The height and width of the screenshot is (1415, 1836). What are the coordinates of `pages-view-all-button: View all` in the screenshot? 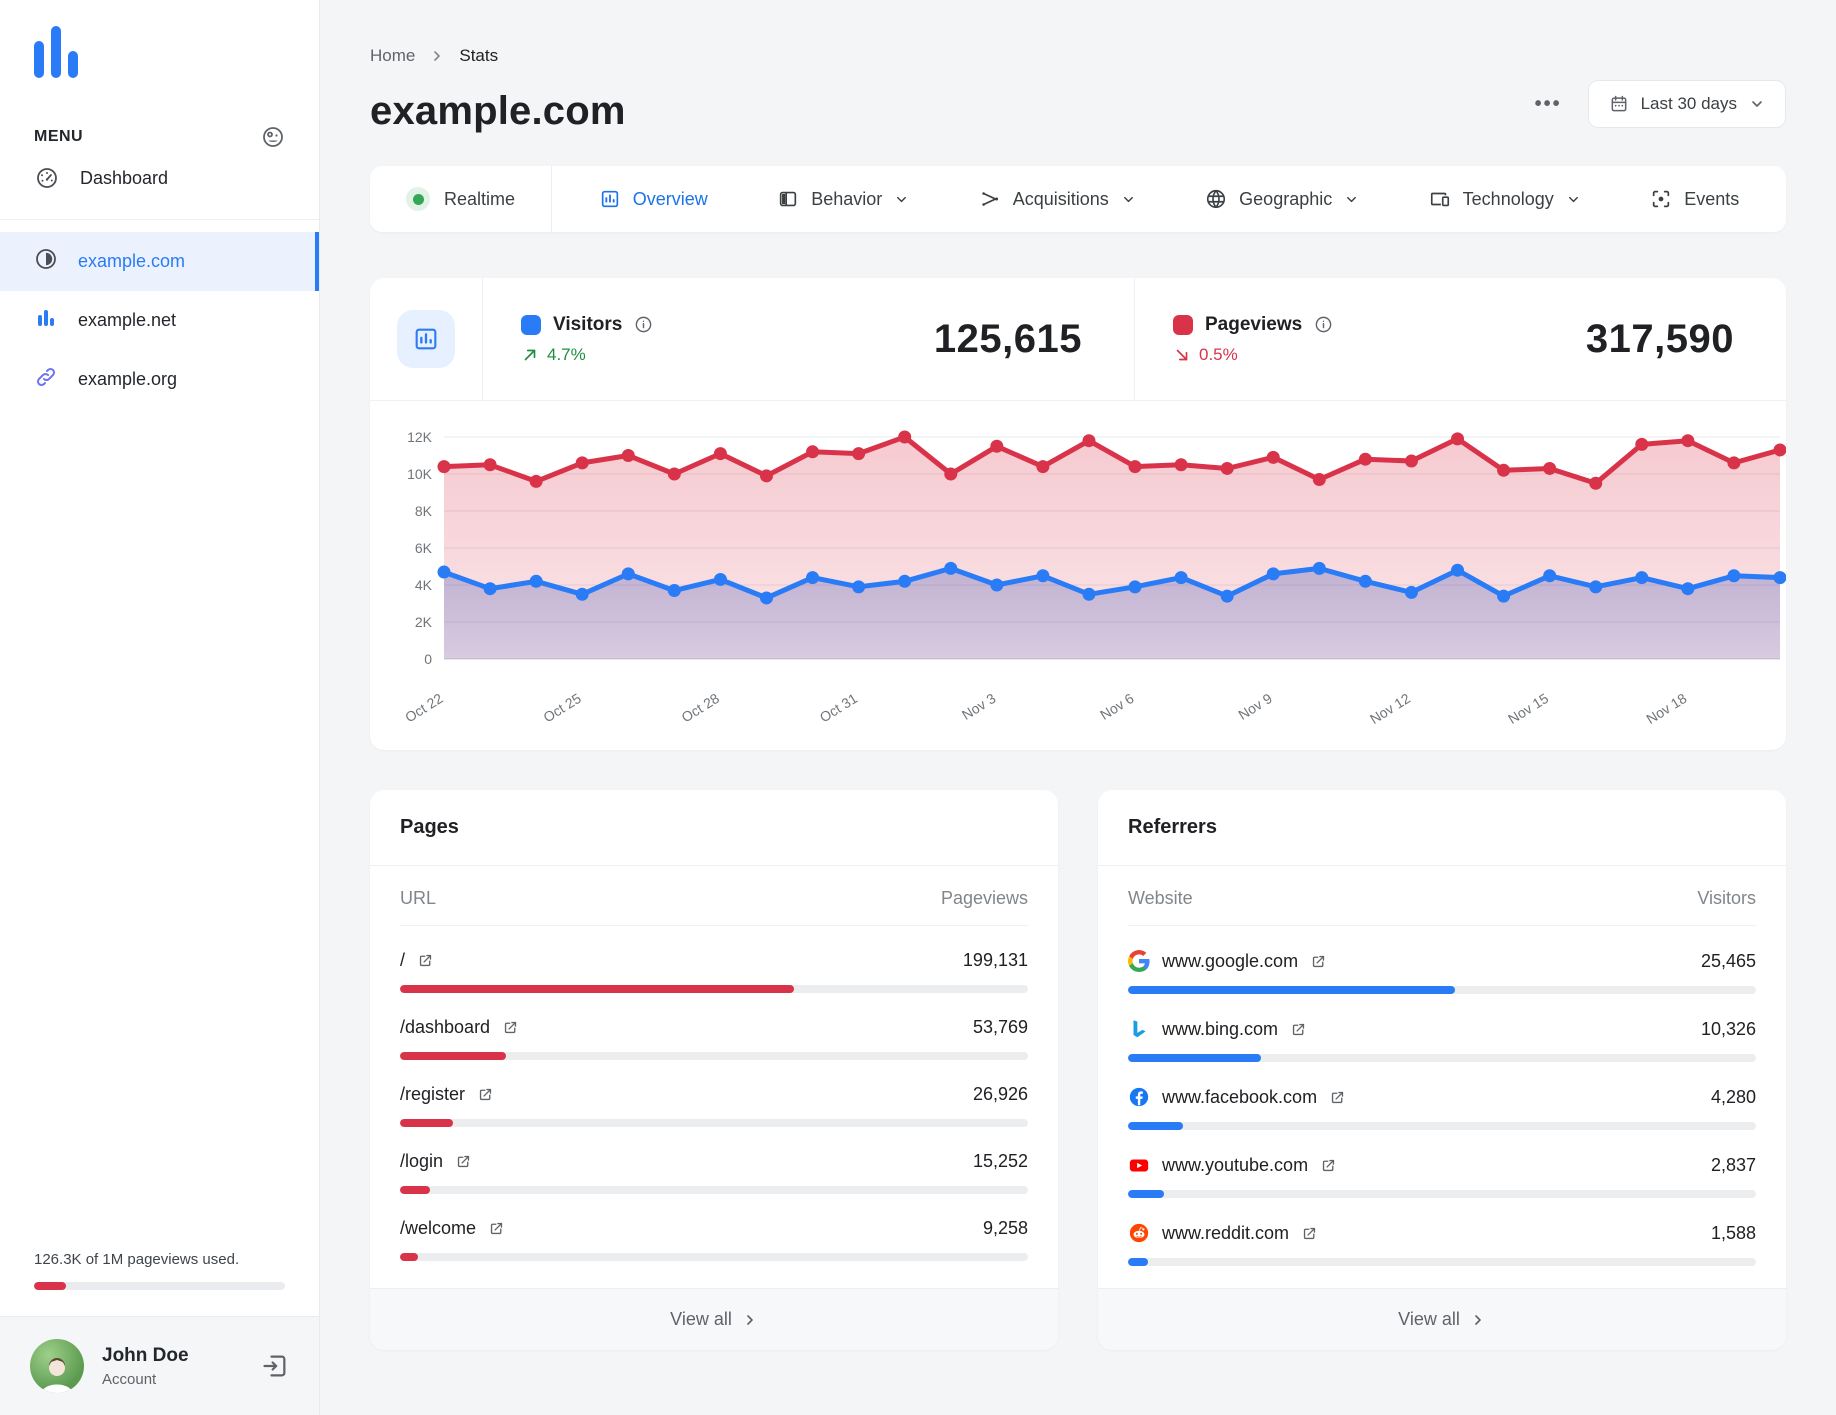 It's located at (714, 1319).